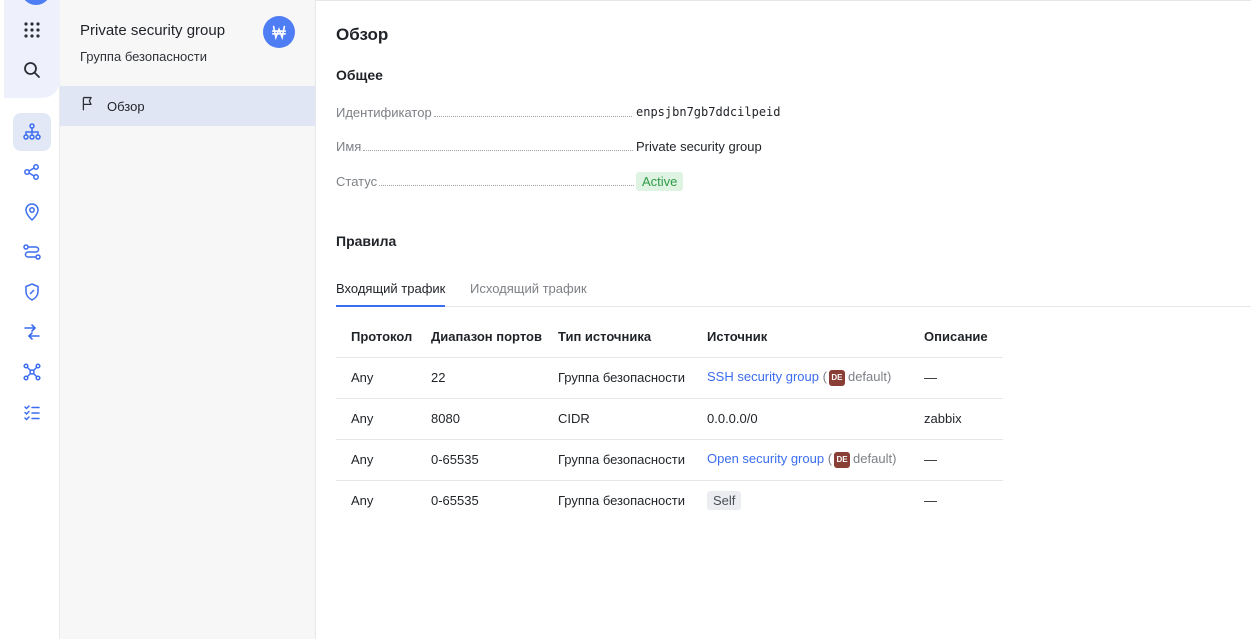 This screenshot has height=639, width=1251. Describe the element at coordinates (279, 32) in the screenshot. I see `security-group-icon` at that location.